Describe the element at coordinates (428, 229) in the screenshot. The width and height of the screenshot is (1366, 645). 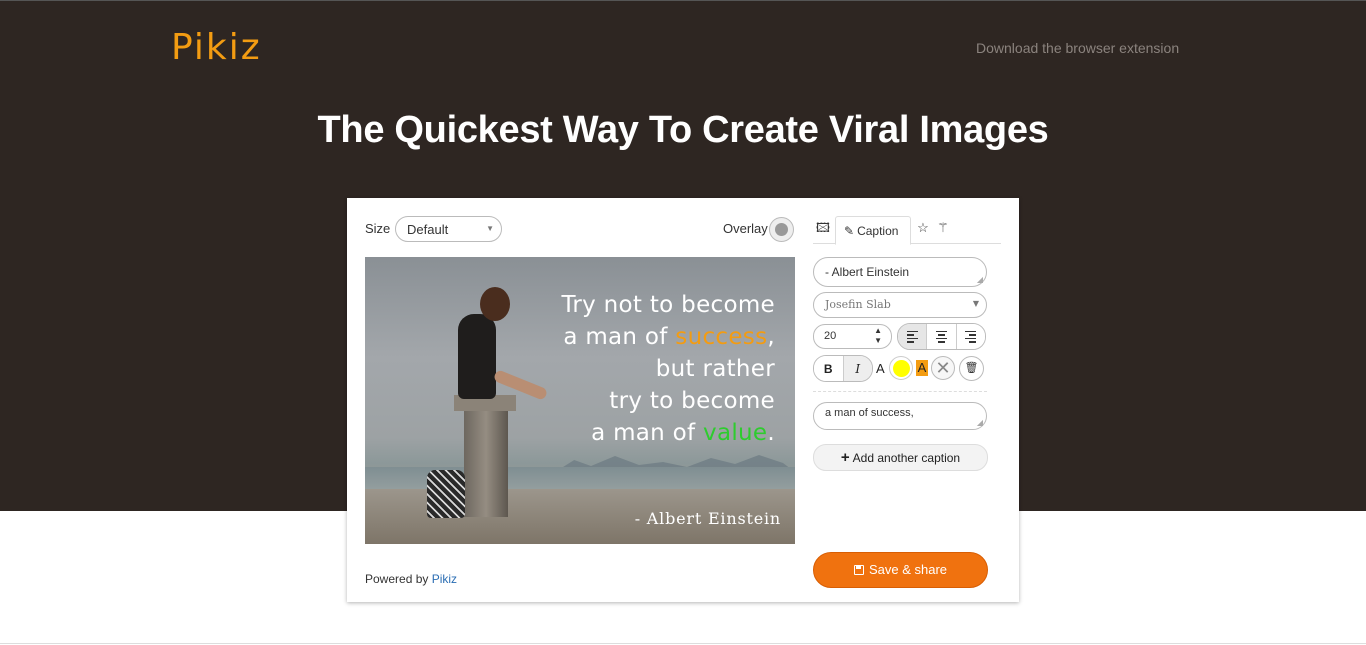
I see `size-select-value: Default` at that location.